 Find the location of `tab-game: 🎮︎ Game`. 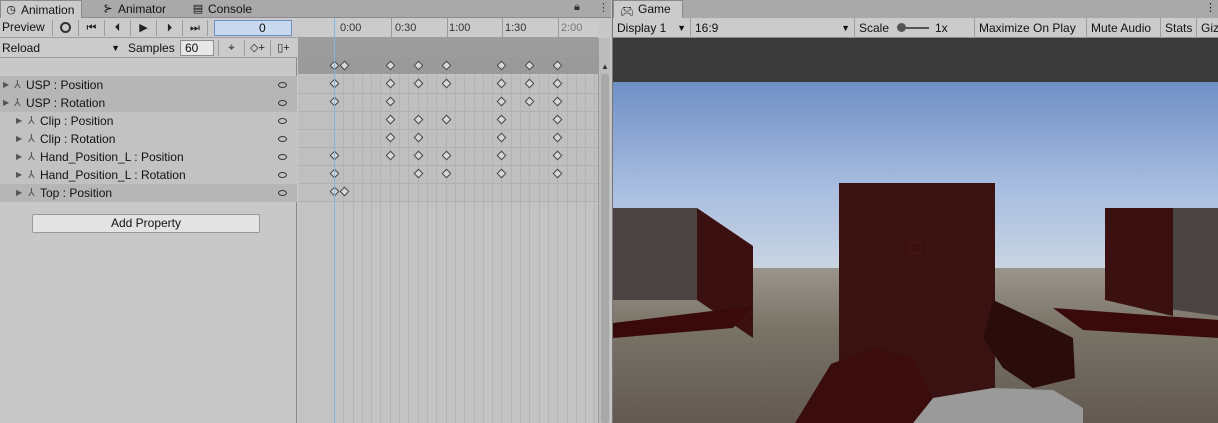

tab-game: 🎮︎ Game is located at coordinates (648, 9).